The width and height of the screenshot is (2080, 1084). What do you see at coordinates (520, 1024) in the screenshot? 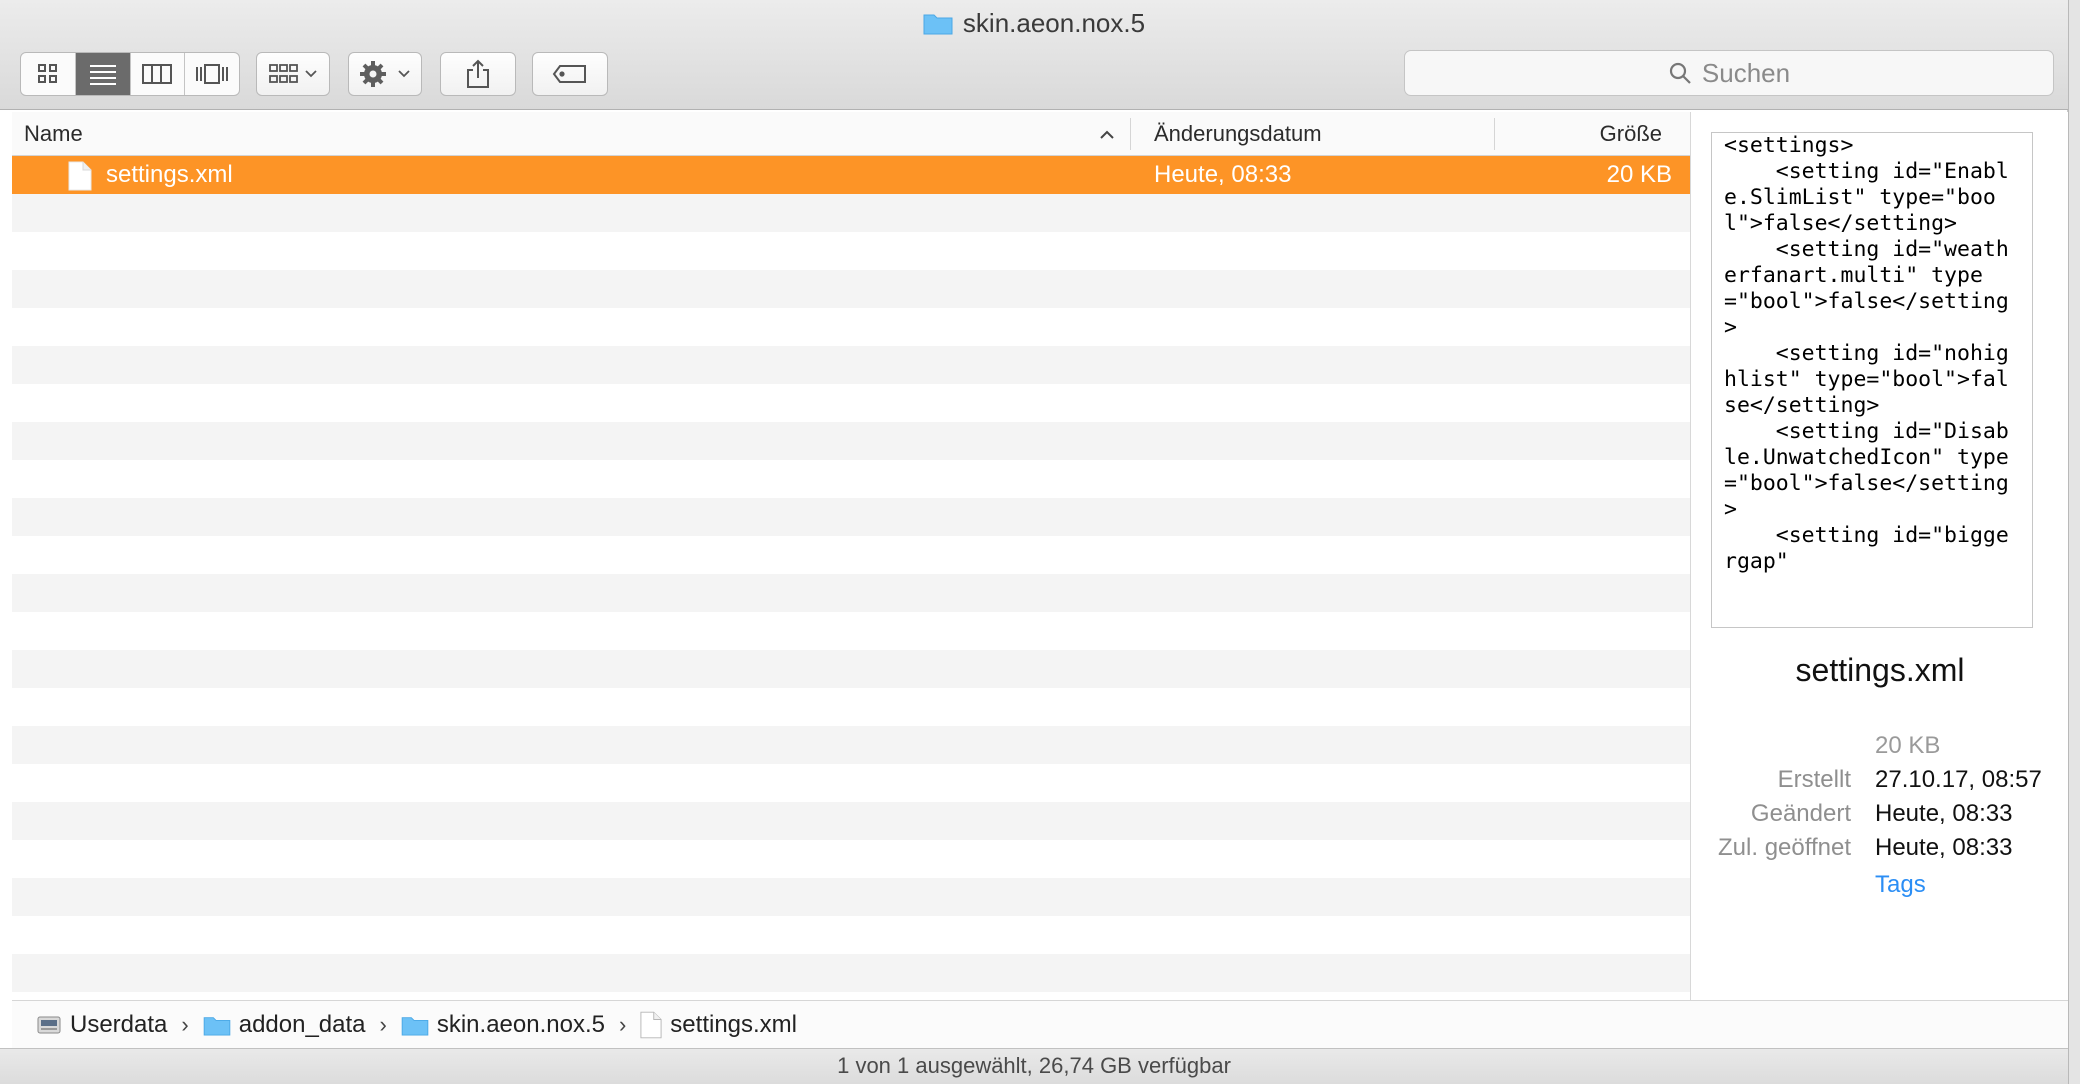
I see `path-item-label: skin.aeon.nox.5` at bounding box center [520, 1024].